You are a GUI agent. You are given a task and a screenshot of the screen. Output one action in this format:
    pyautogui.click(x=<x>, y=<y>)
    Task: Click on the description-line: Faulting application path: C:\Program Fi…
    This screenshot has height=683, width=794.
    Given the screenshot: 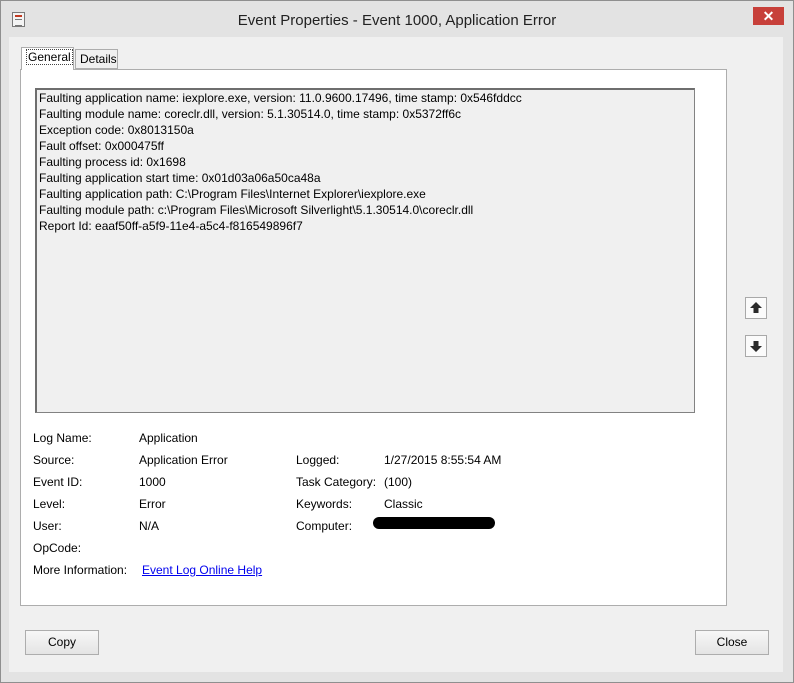 What is the action you would take?
    pyautogui.click(x=232, y=194)
    